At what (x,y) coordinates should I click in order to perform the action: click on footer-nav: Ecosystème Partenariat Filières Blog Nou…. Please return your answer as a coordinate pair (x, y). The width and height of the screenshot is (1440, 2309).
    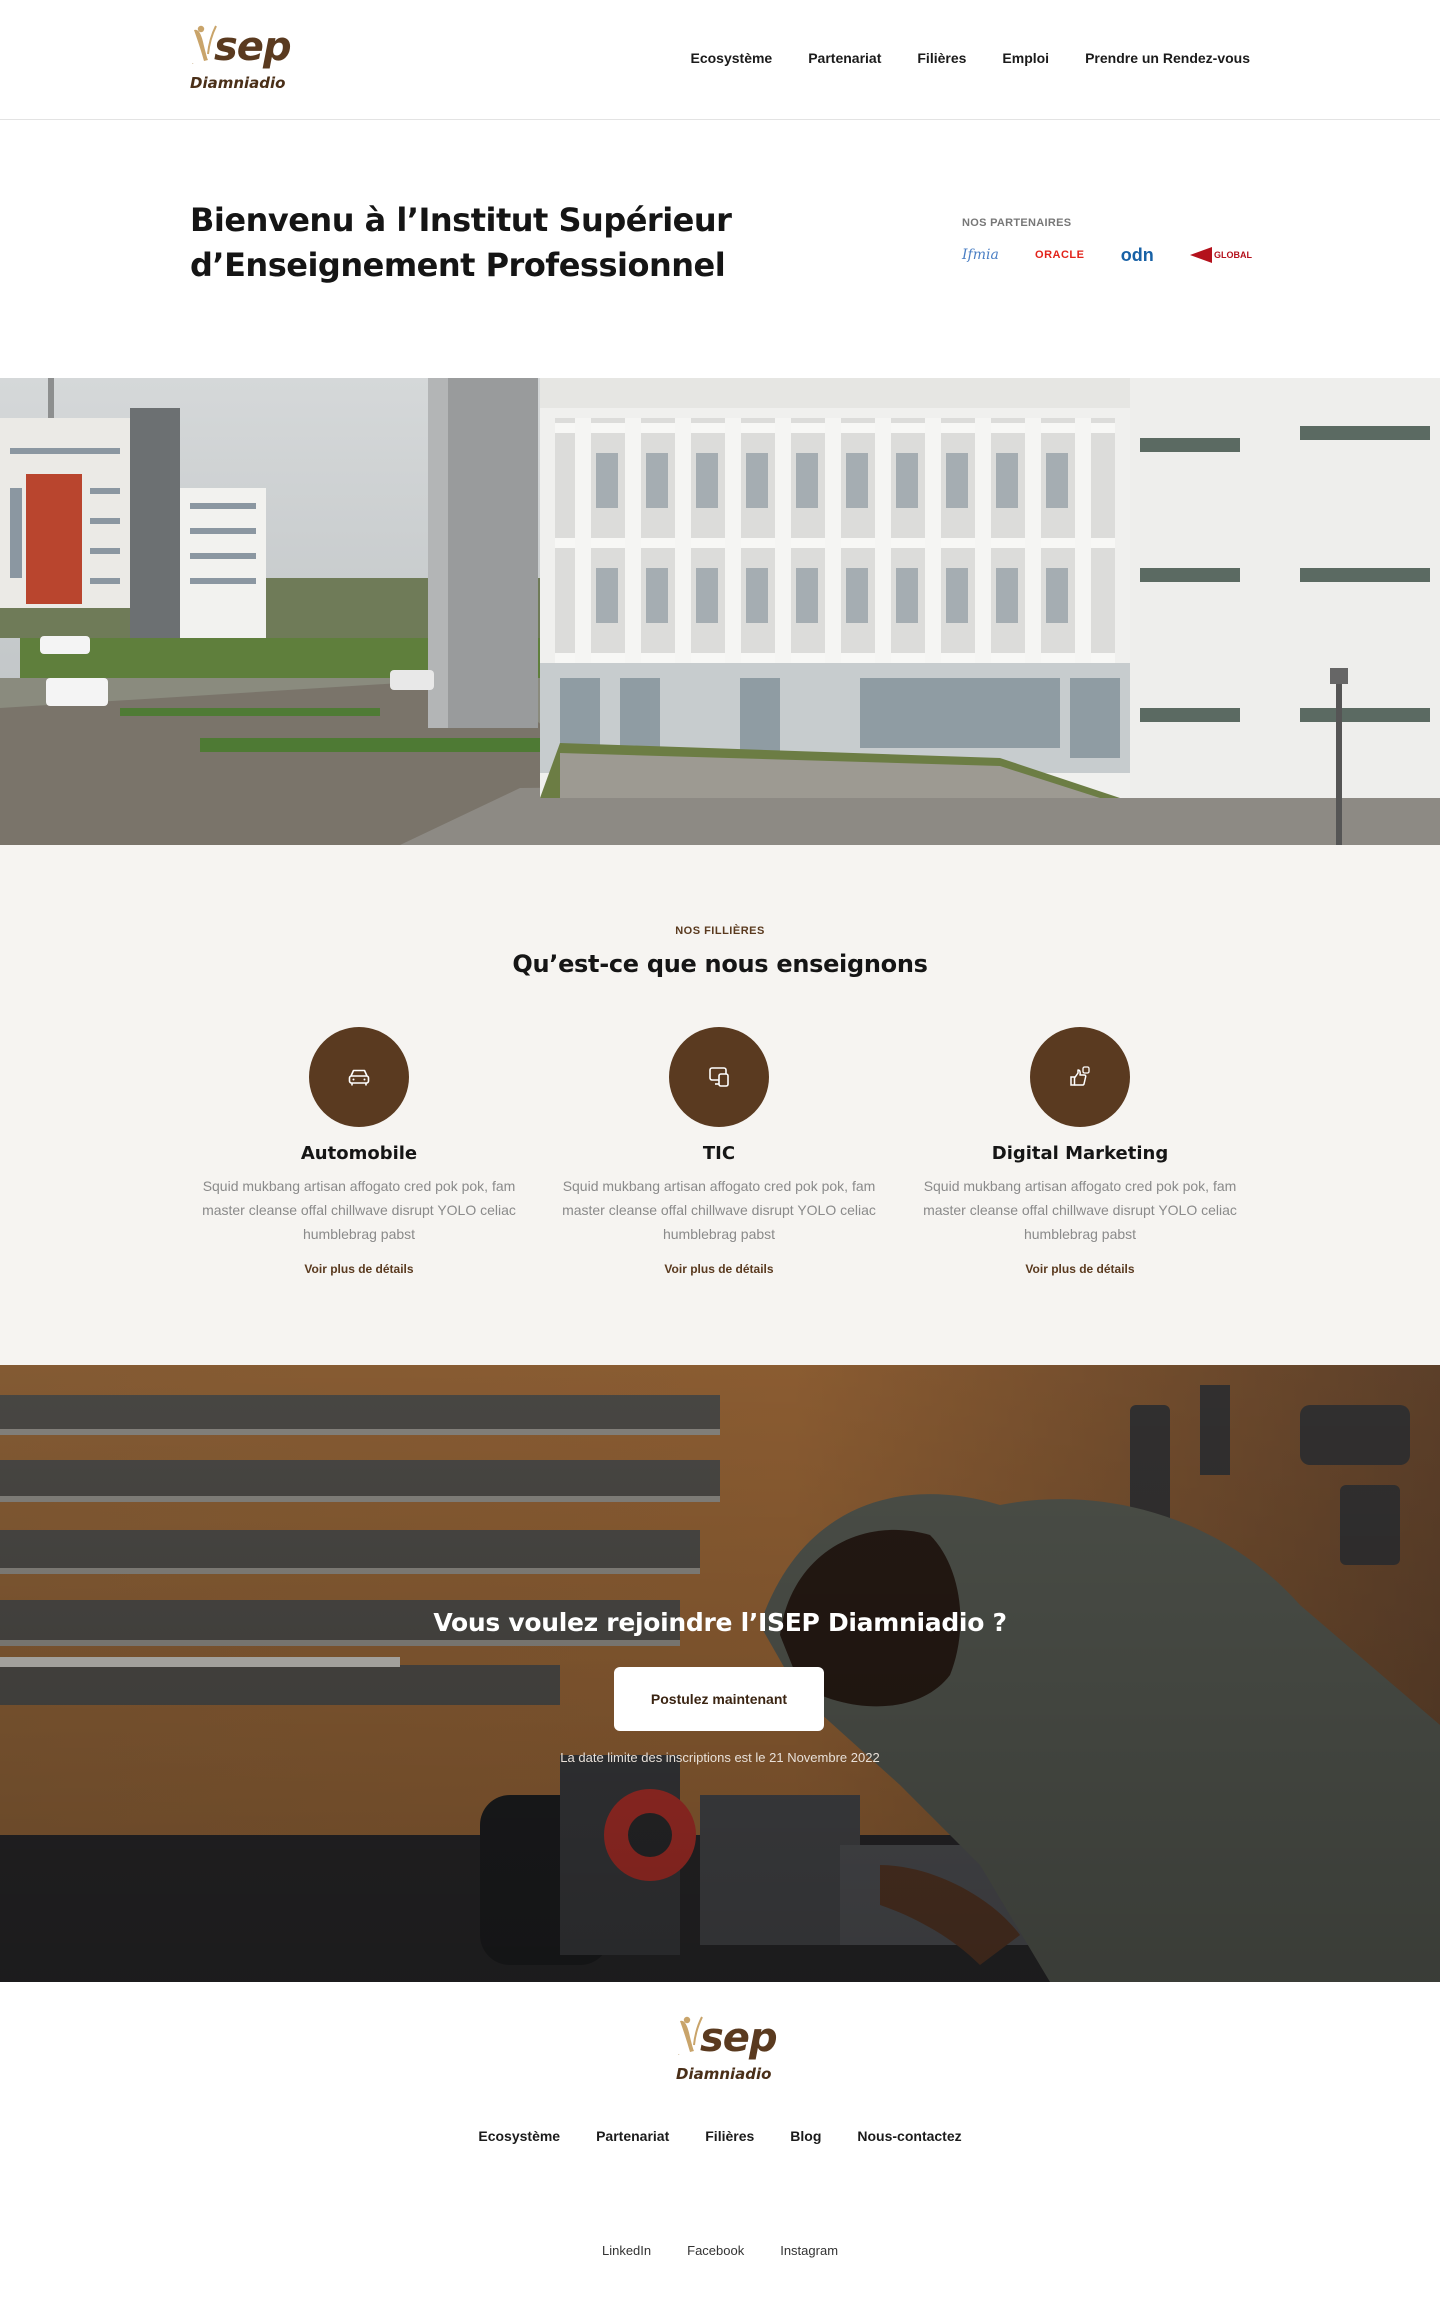
    Looking at the image, I should click on (720, 2136).